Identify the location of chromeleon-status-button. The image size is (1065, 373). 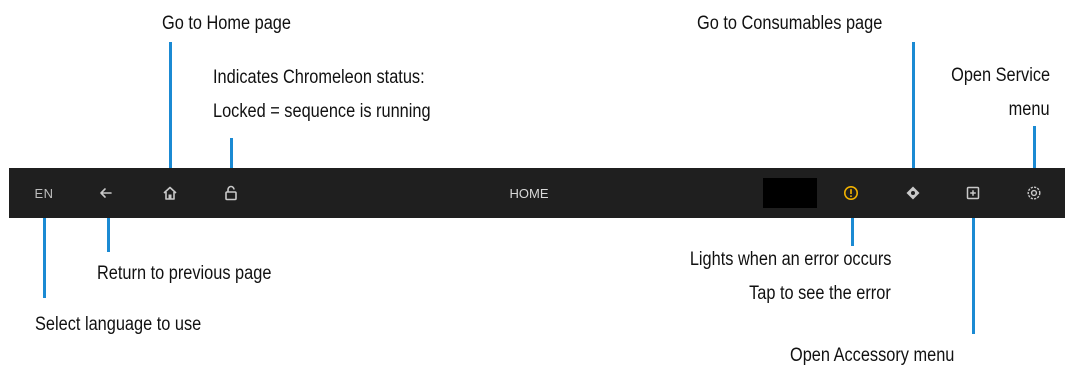
(231, 193).